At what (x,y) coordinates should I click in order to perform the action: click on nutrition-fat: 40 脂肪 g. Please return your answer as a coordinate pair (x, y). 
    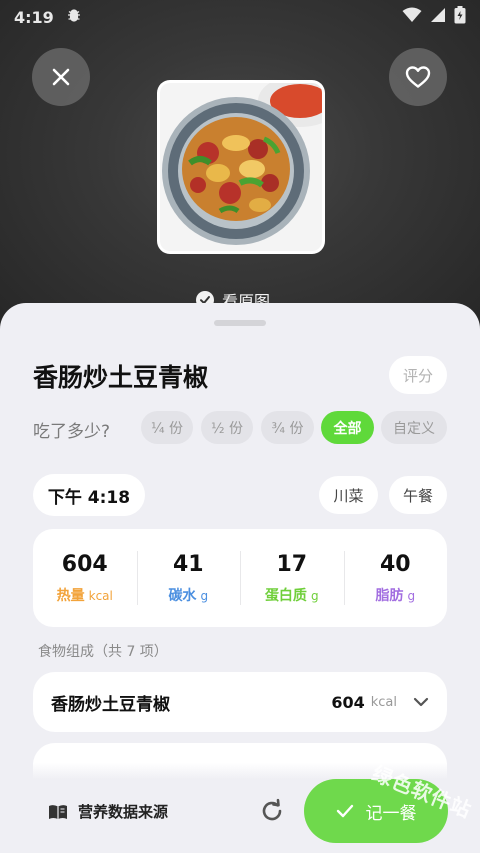
    Looking at the image, I should click on (395, 578).